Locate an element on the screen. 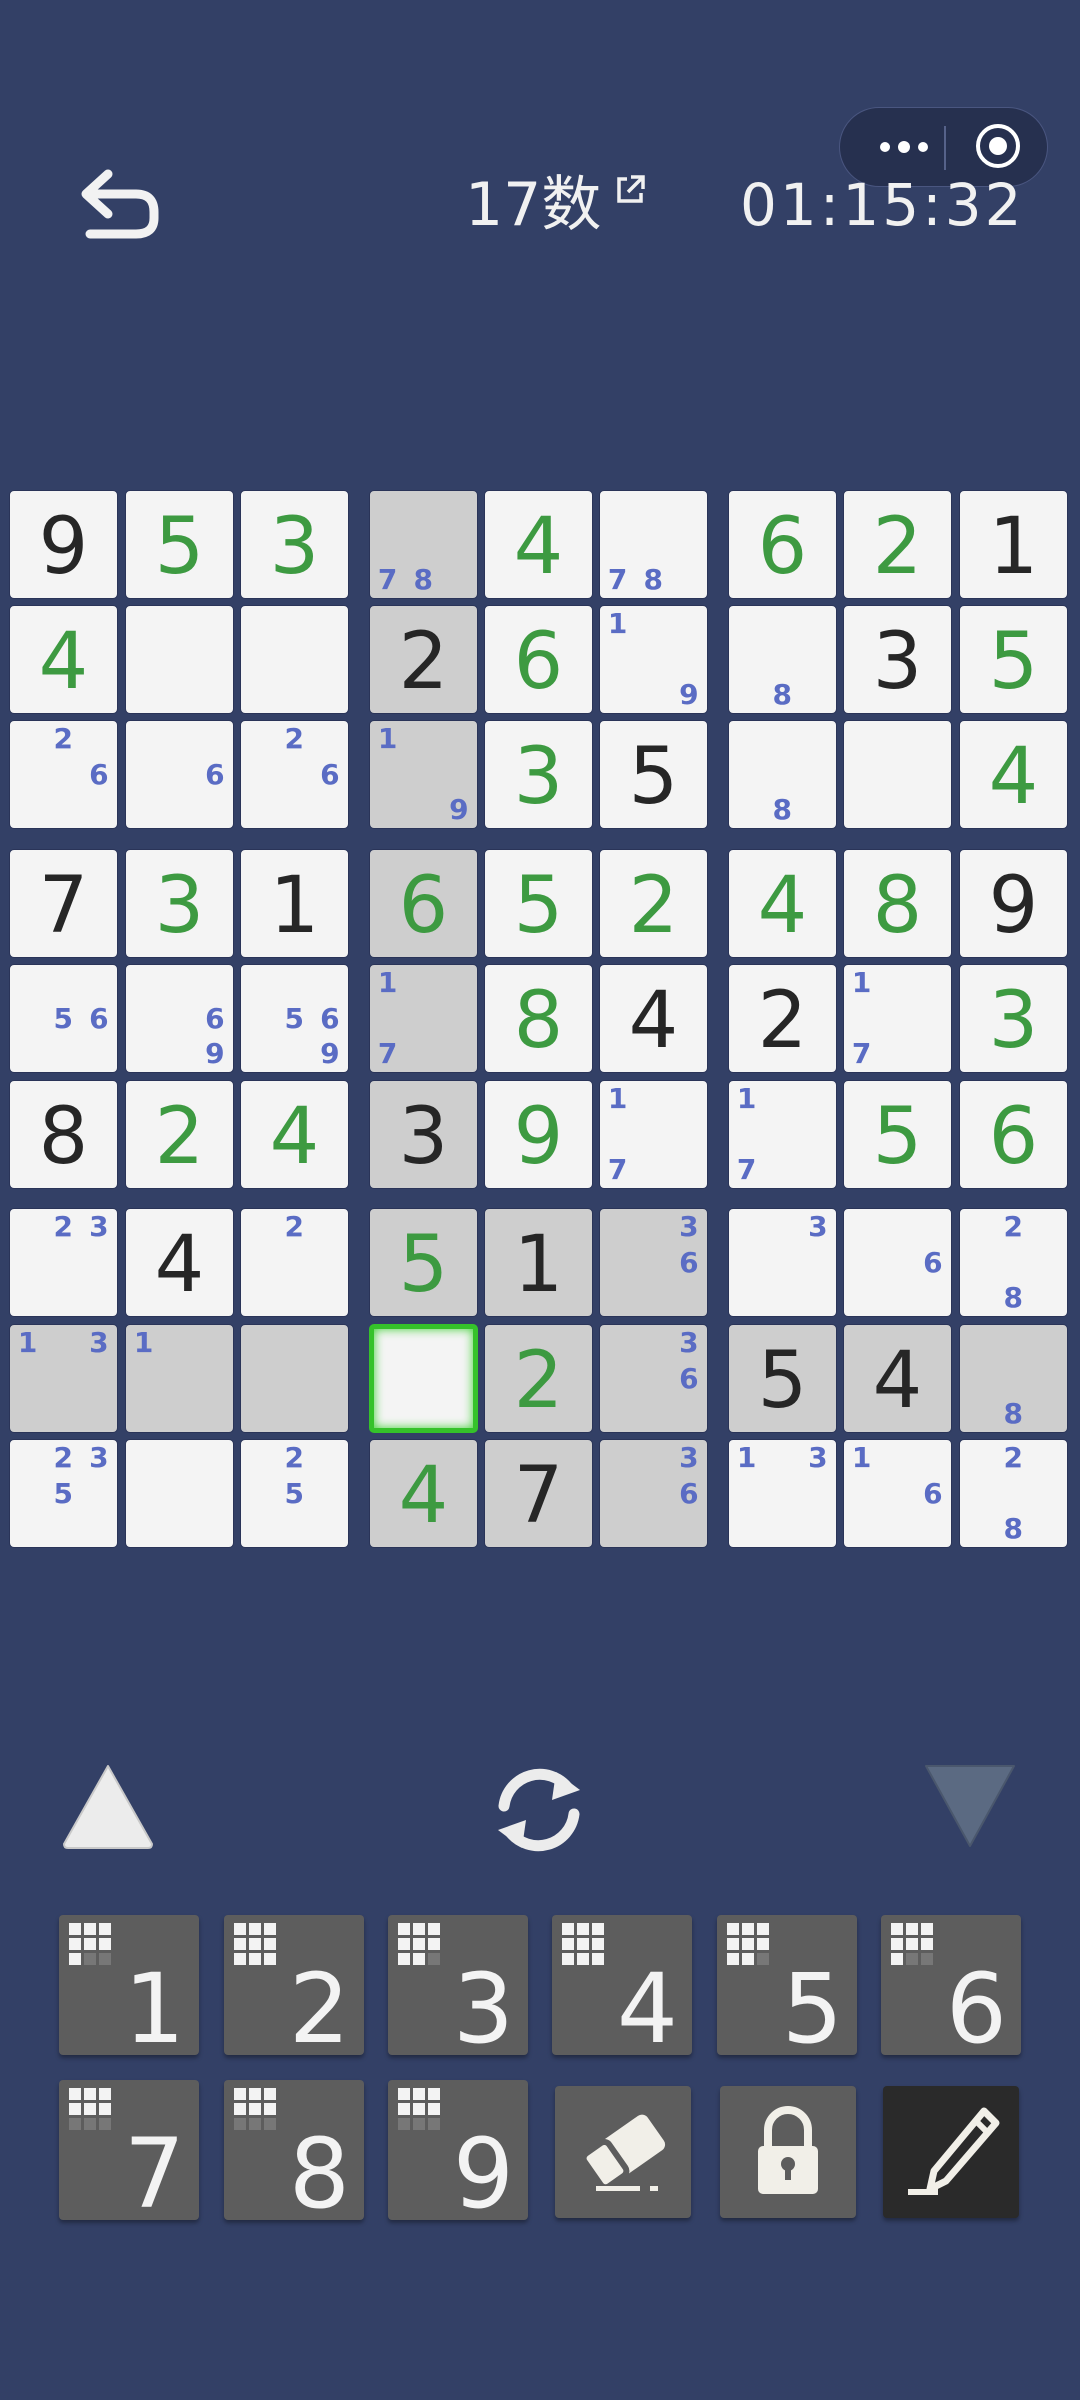 Image resolution: width=1080 pixels, height=2400 pixels. close-miniprogram-icon is located at coordinates (998, 146).